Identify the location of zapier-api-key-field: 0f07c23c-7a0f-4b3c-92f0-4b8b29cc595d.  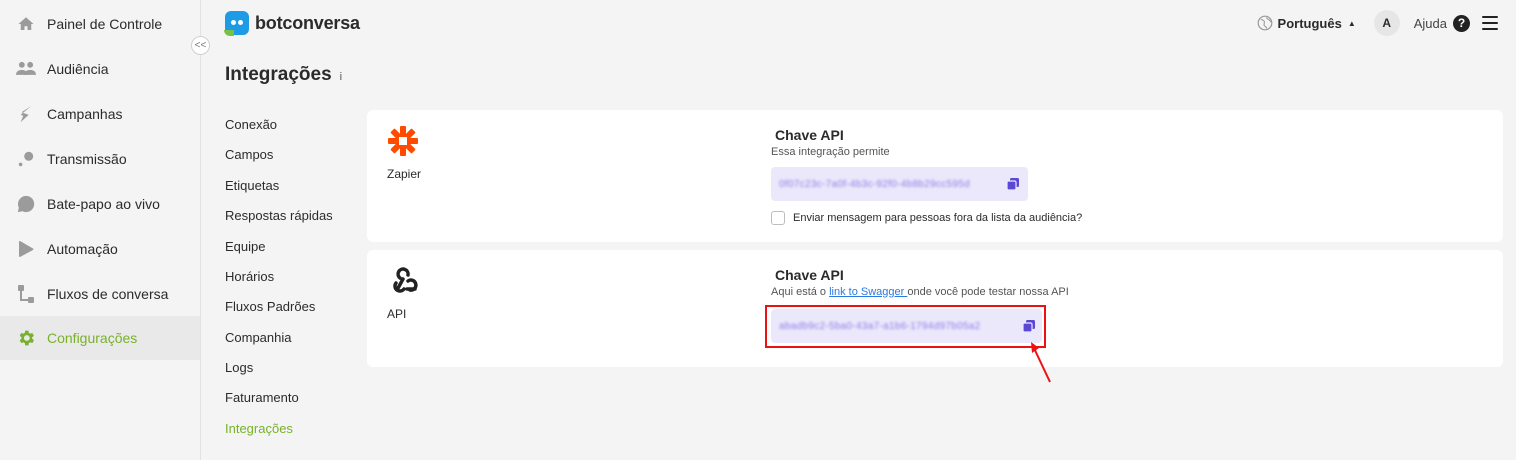
(899, 184).